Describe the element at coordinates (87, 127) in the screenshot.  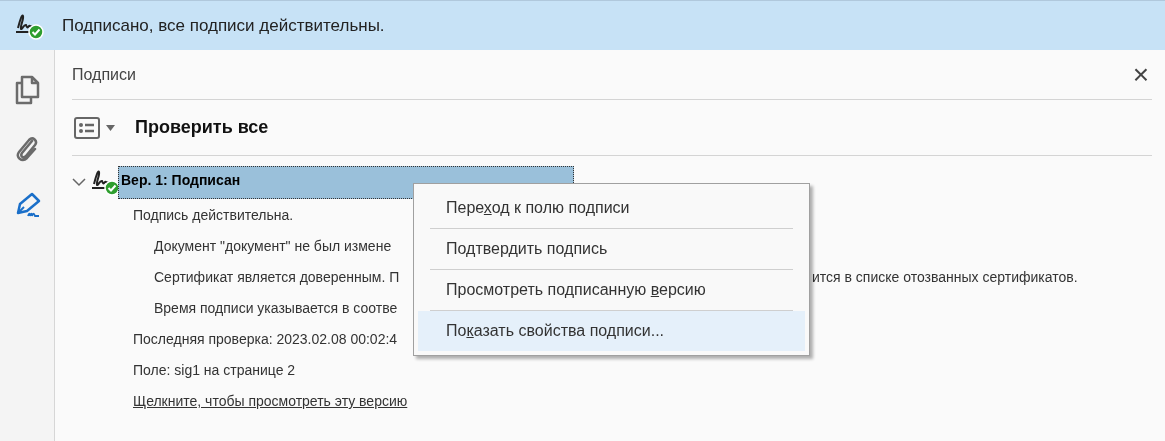
I see `list-options-icon` at that location.